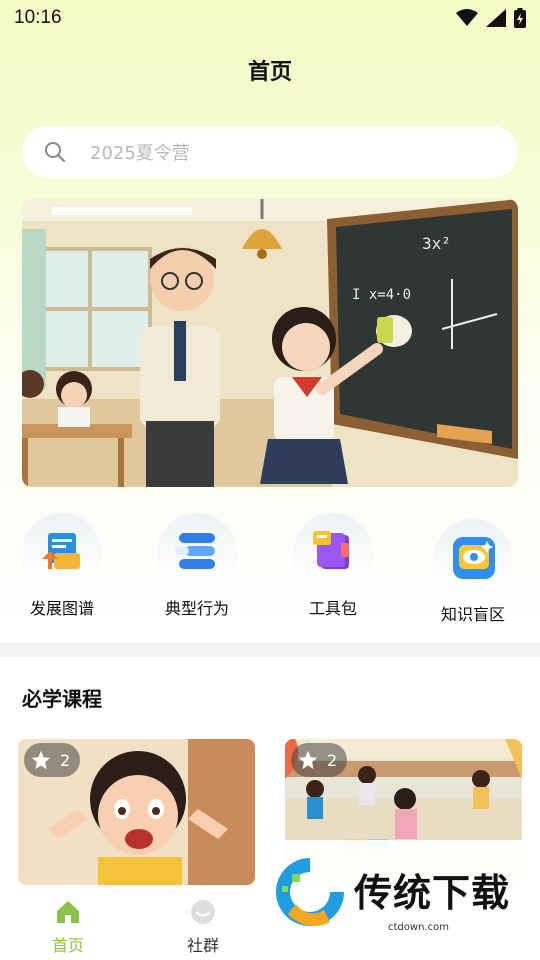  What do you see at coordinates (270, 650) in the screenshot?
I see `section-divider` at bounding box center [270, 650].